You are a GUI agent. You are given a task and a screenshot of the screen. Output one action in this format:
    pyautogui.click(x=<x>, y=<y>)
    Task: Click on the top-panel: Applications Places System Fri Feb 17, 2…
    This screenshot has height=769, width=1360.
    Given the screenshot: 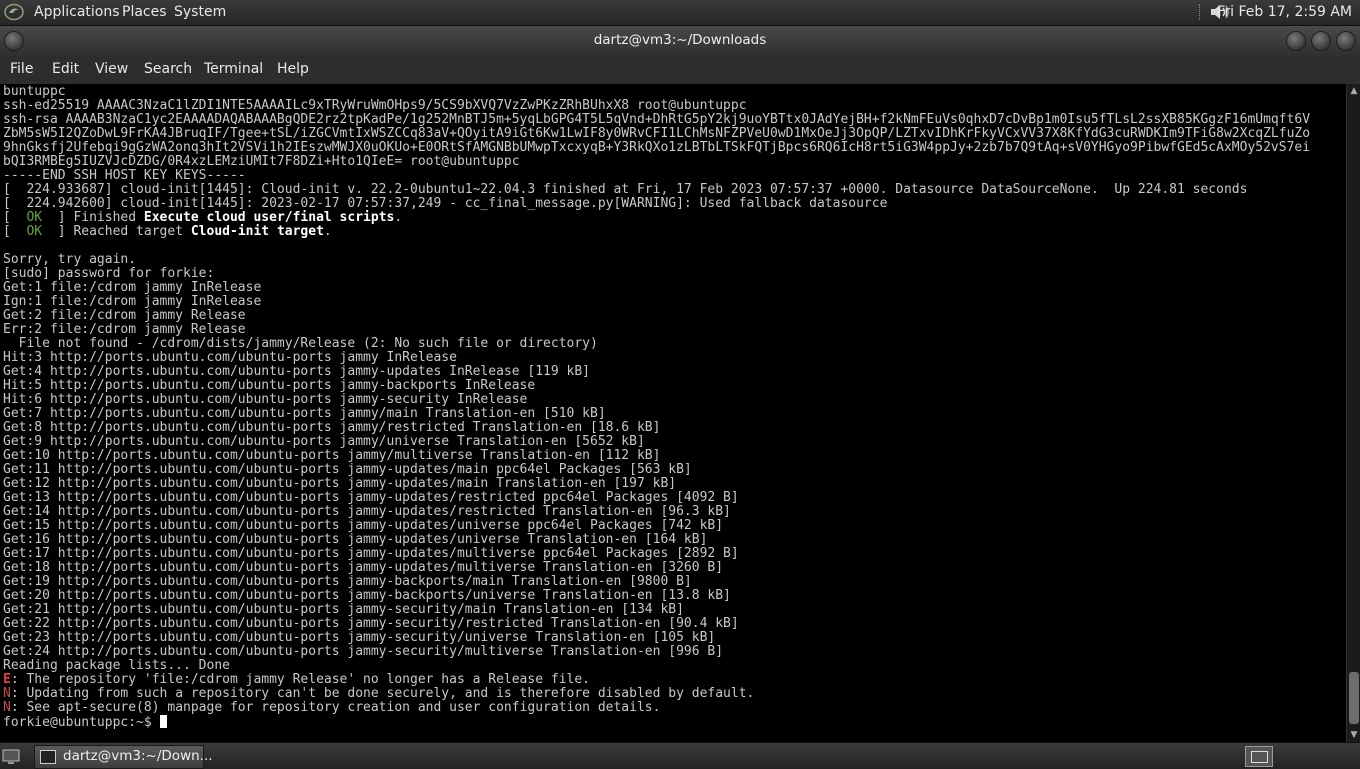 What is the action you would take?
    pyautogui.click(x=680, y=13)
    